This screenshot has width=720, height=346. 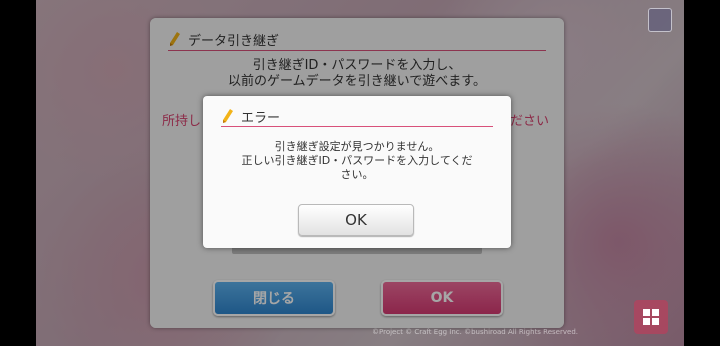 I want to click on grid-menu-icon, so click(x=651, y=317).